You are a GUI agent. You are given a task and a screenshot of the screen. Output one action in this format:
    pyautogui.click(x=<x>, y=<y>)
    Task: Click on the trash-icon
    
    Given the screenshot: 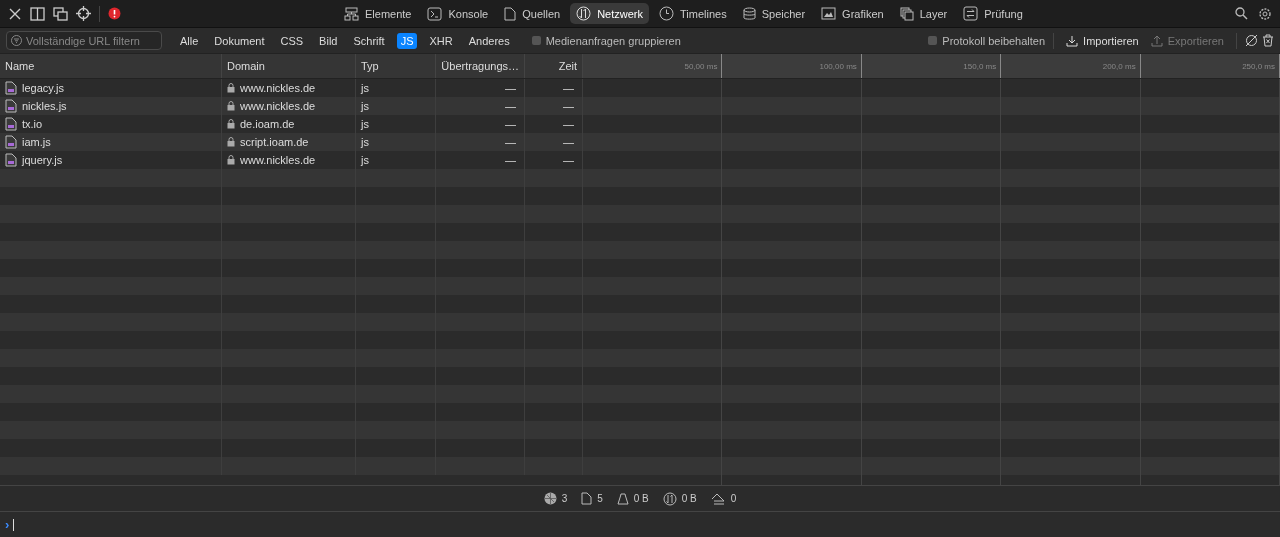 What is the action you would take?
    pyautogui.click(x=1268, y=40)
    